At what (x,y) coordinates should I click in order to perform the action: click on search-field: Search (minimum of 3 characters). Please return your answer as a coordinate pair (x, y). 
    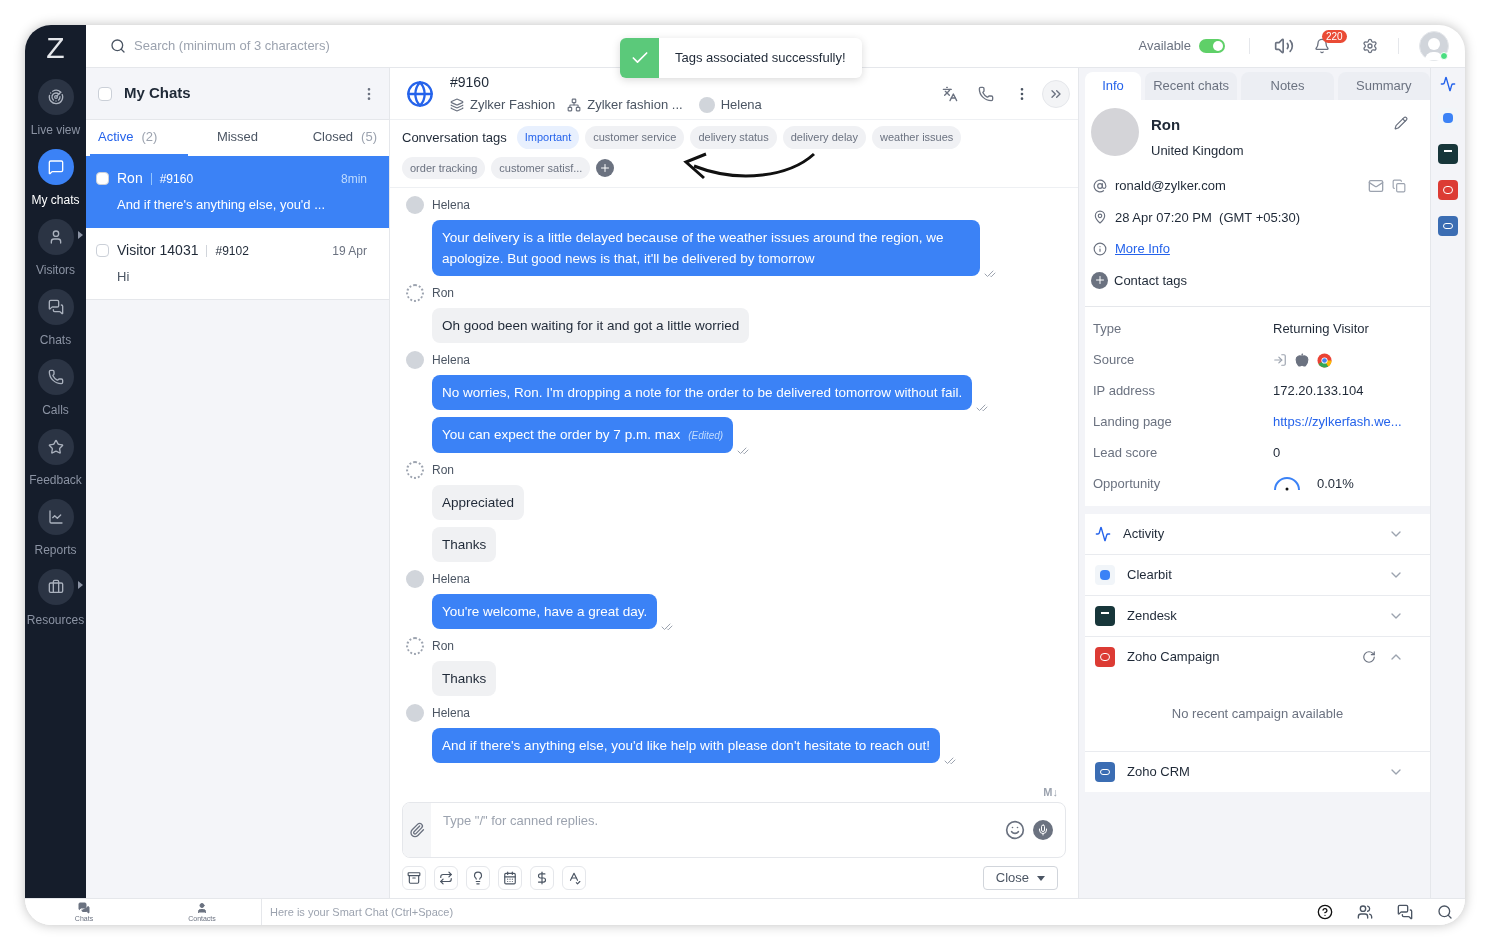
    Looking at the image, I should click on (284, 46).